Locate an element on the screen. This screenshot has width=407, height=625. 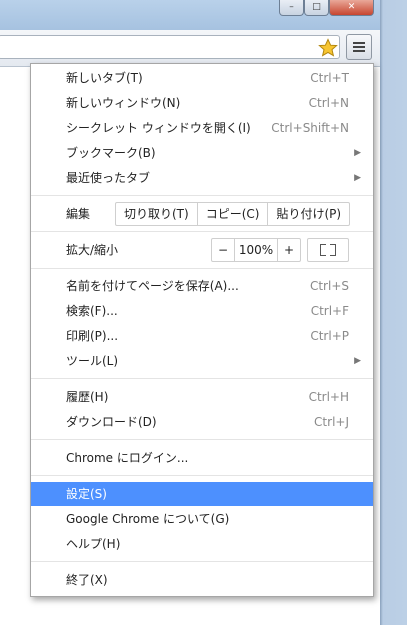
minimize-button: – is located at coordinates (291, 8).